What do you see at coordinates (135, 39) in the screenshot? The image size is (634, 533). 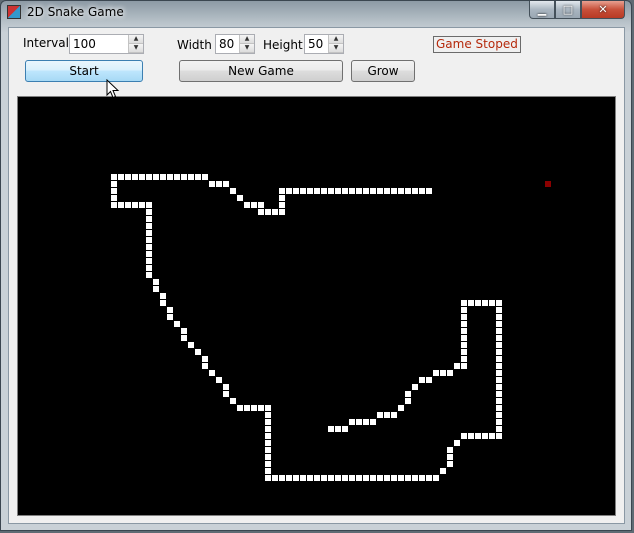 I see `interval-up-button: ▲` at bounding box center [135, 39].